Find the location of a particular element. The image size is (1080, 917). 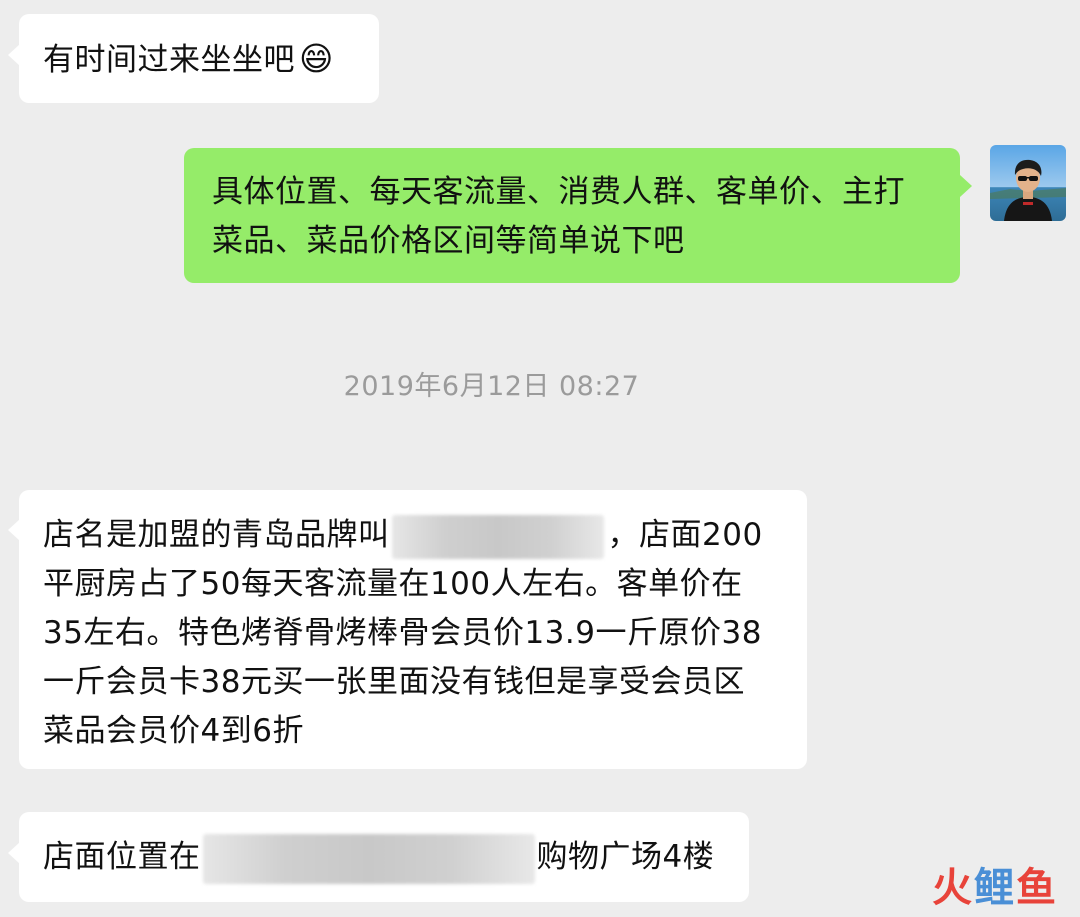

watermark-logo: 火鲤鱼 is located at coordinates (995, 884).